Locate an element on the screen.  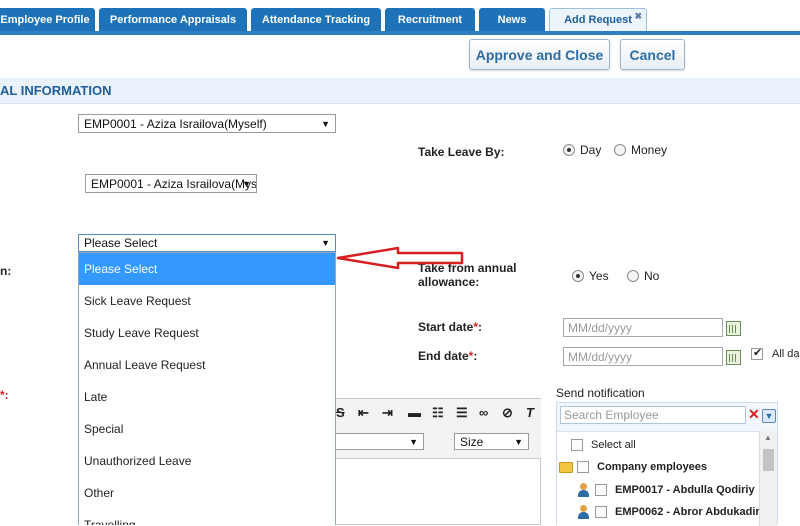
tab-label: Employee Profile is located at coordinates (45, 19).